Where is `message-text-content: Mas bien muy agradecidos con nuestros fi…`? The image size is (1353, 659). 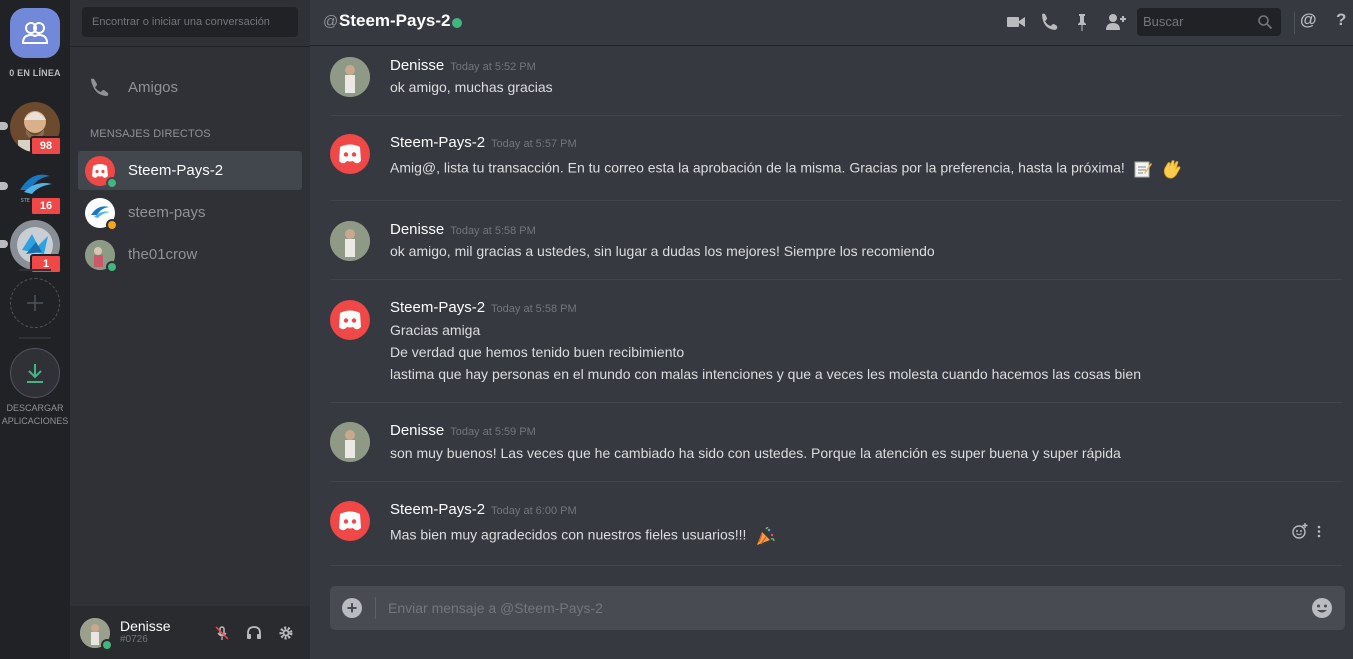
message-text-content: Mas bien muy agradecidos con nuestros fi… is located at coordinates (568, 534).